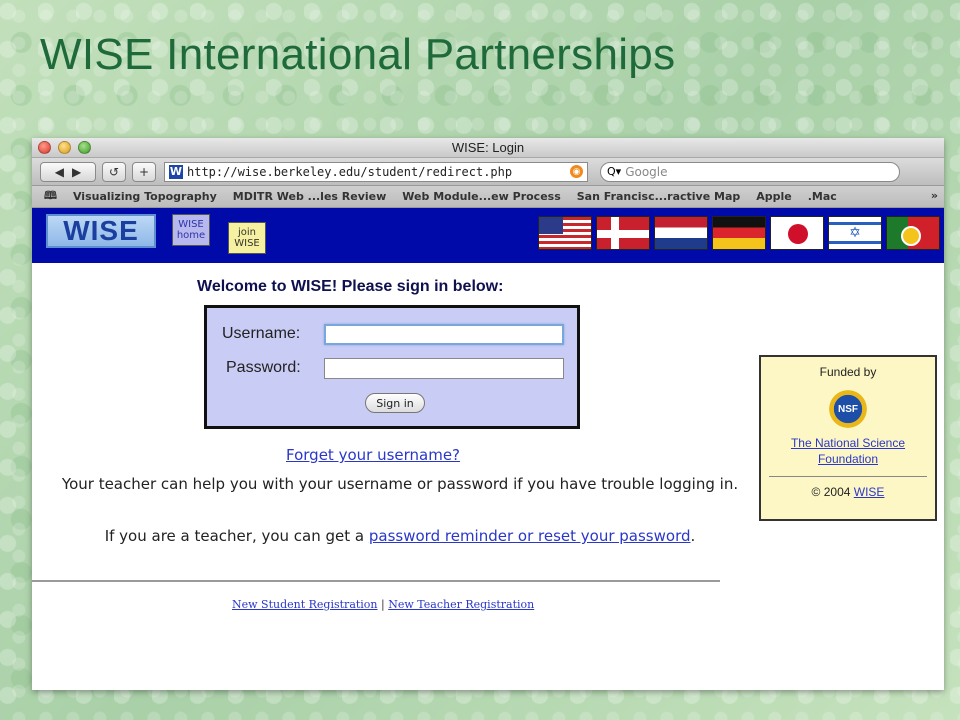 The width and height of the screenshot is (960, 720). Describe the element at coordinates (376, 581) in the screenshot. I see `divider` at that location.